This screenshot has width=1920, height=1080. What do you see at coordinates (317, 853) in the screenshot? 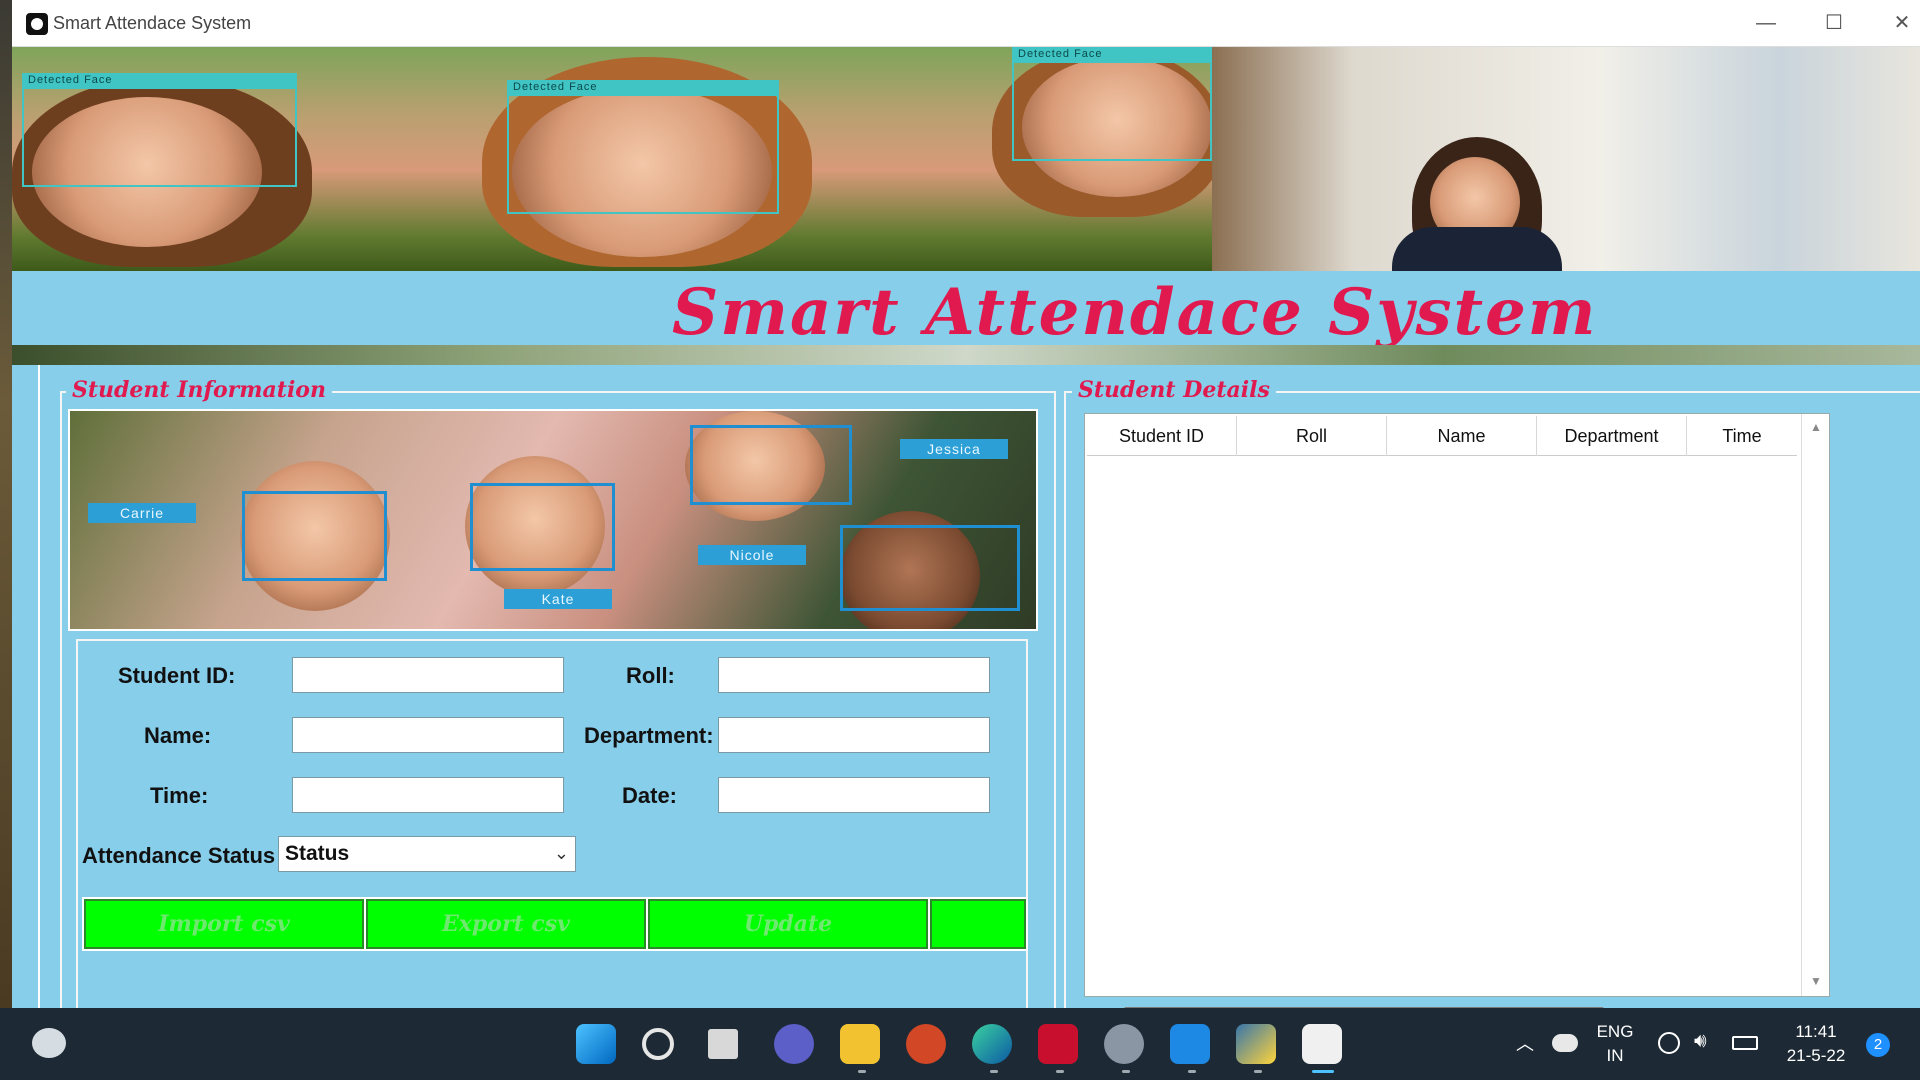
I see `attendance-status-value: Status` at bounding box center [317, 853].